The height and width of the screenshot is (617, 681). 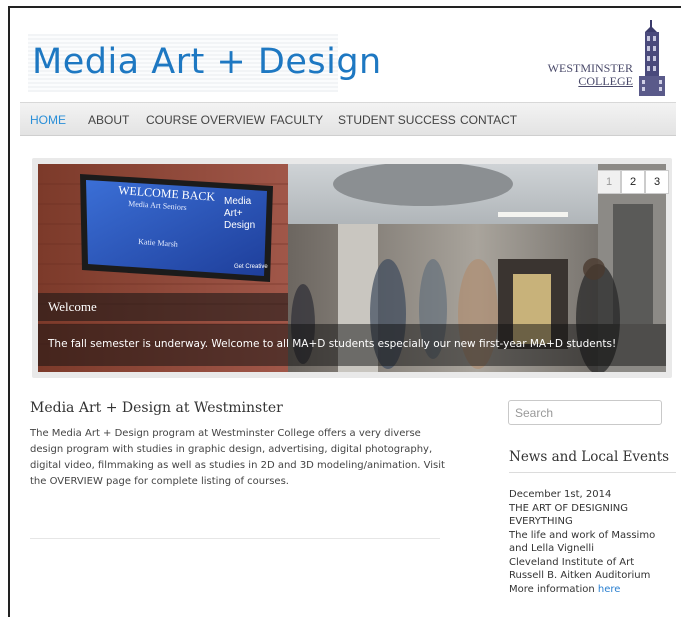 I want to click on college-logo: WESTMINSTER COLLEGE, so click(x=609, y=59).